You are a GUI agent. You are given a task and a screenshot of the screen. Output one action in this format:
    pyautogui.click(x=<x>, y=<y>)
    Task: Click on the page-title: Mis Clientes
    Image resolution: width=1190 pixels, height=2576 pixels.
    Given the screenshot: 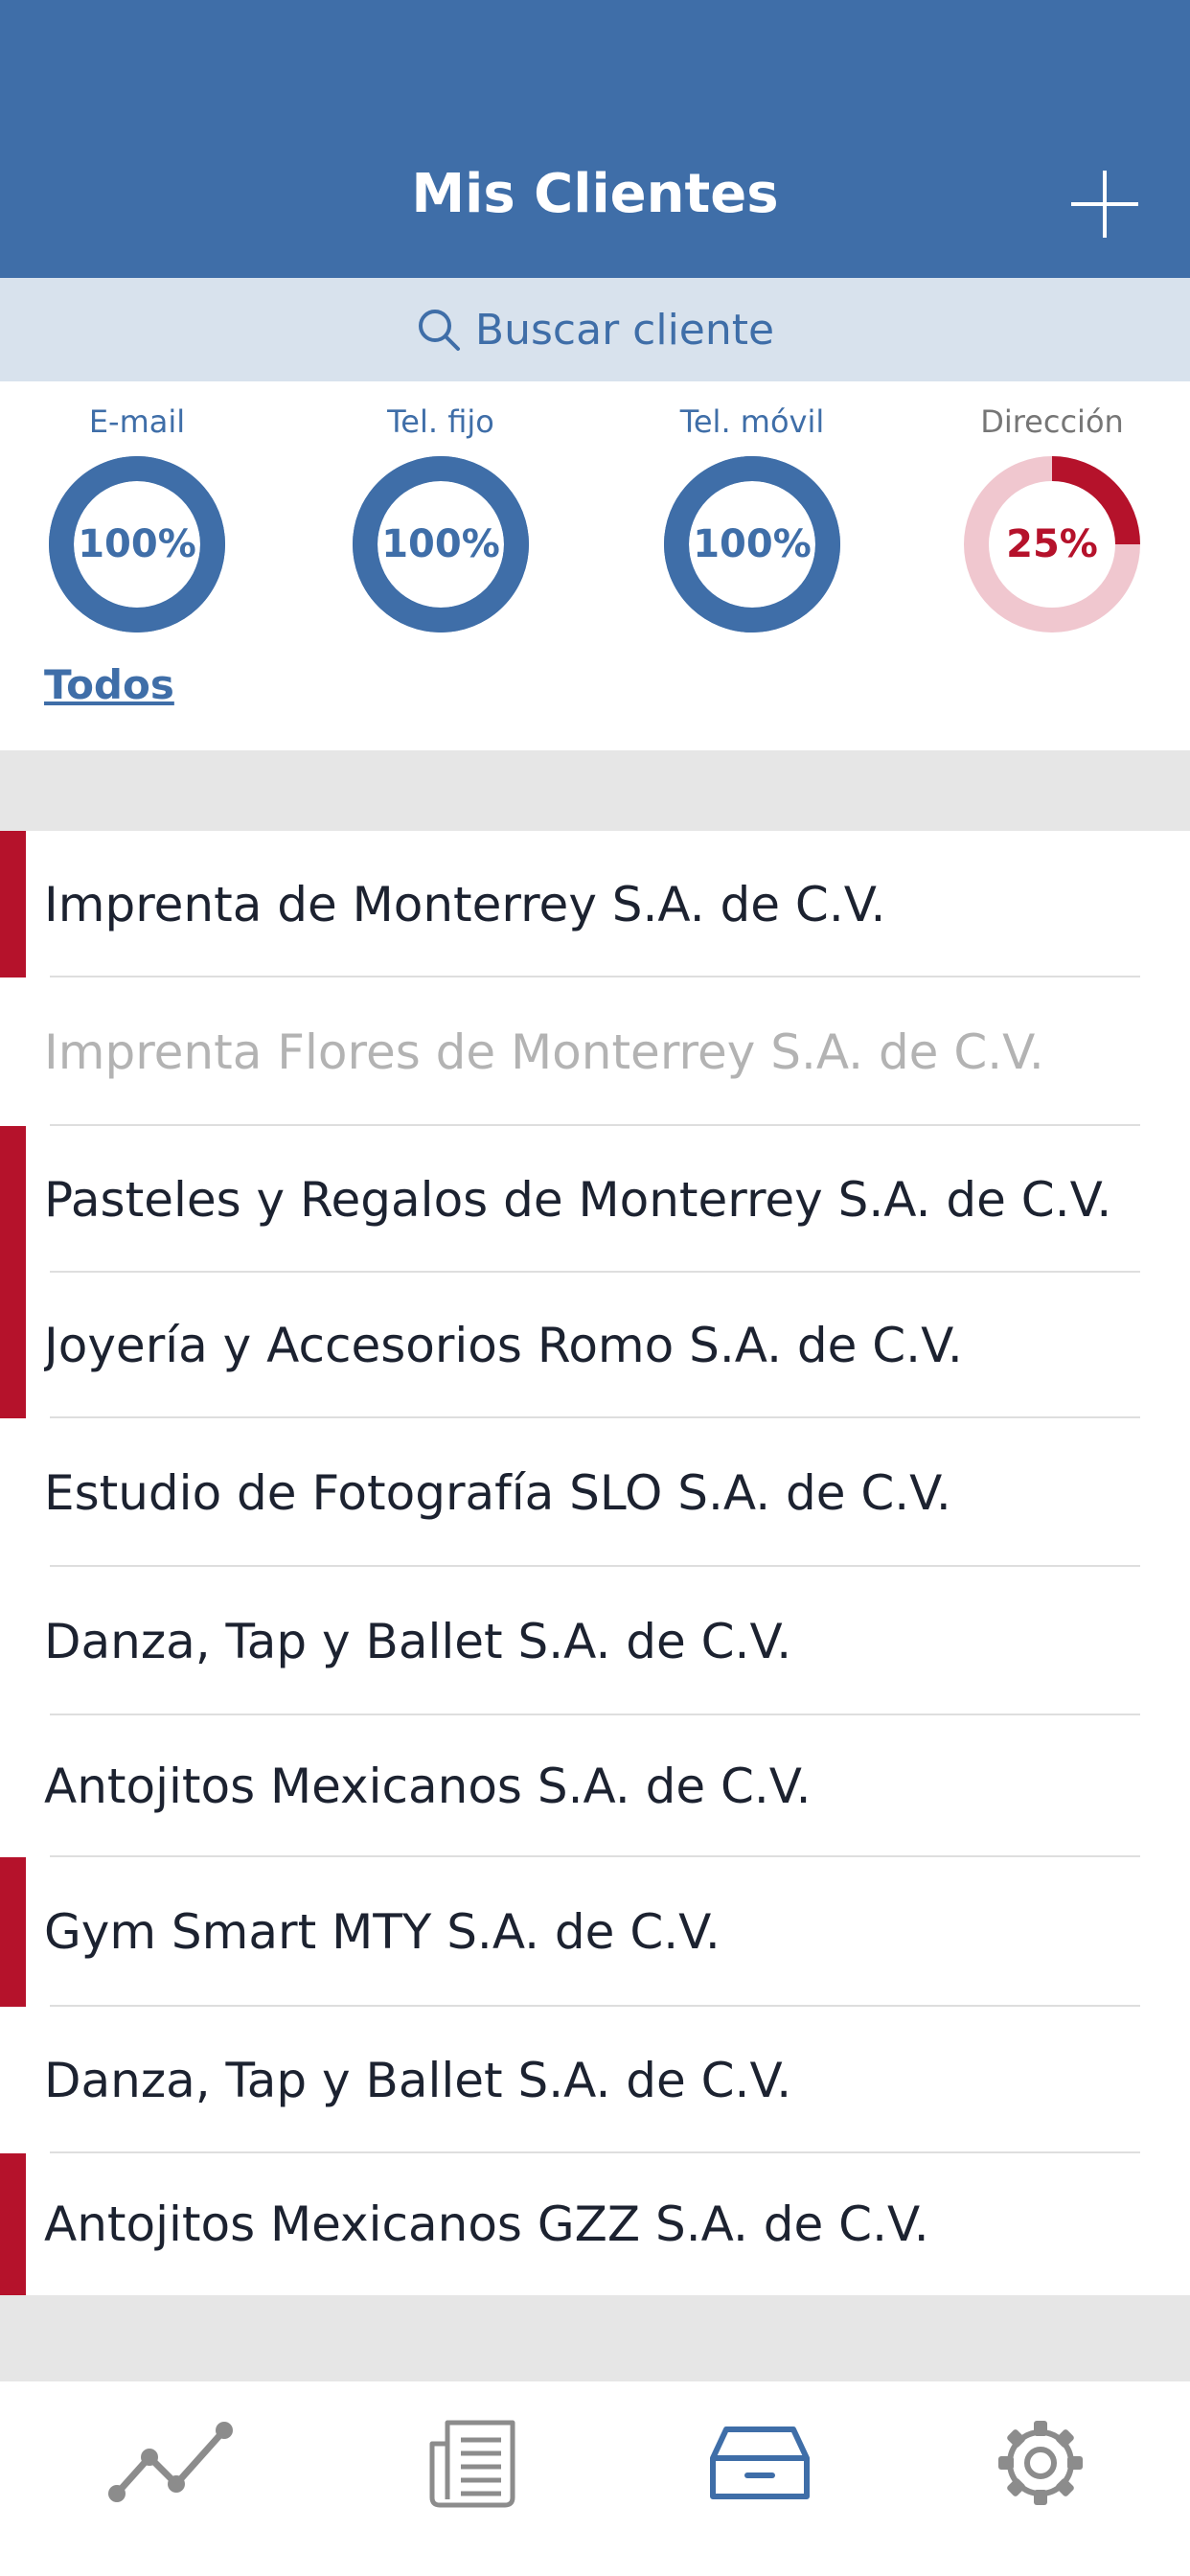 What is the action you would take?
    pyautogui.click(x=595, y=194)
    